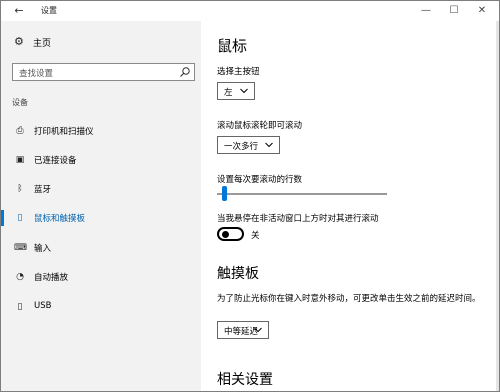 The height and width of the screenshot is (392, 500). Describe the element at coordinates (482, 11) in the screenshot. I see `close-button: ✕` at that location.